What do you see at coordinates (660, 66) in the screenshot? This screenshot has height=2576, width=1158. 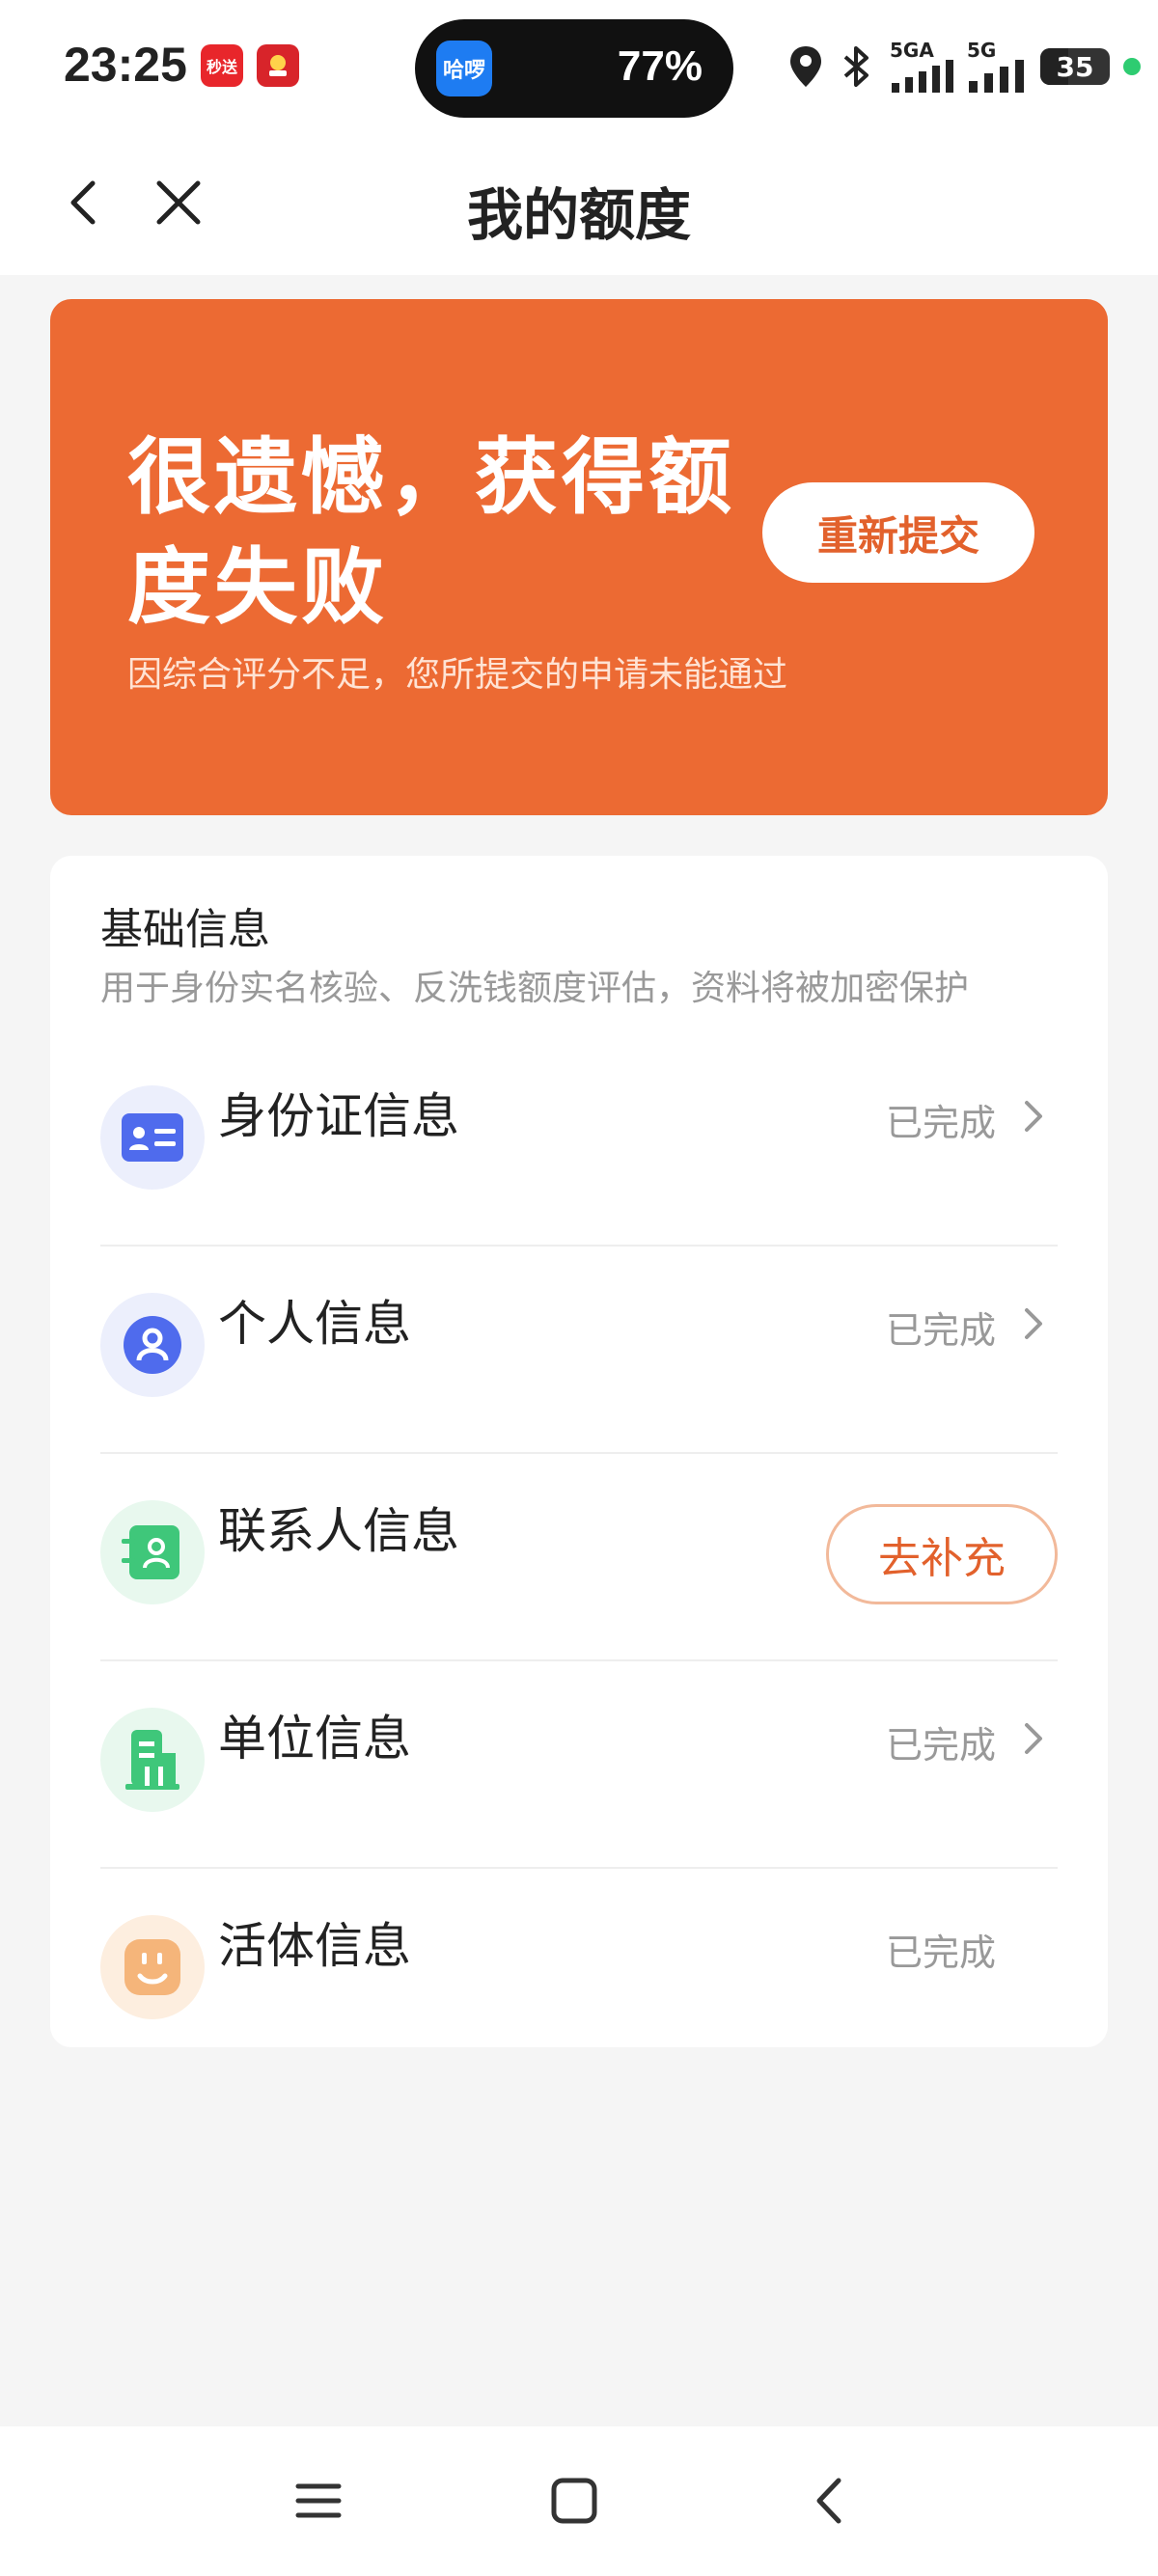 I see `island-value: 77%` at bounding box center [660, 66].